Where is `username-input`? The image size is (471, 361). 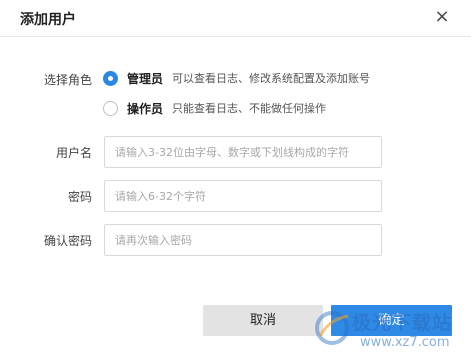 username-input is located at coordinates (243, 152).